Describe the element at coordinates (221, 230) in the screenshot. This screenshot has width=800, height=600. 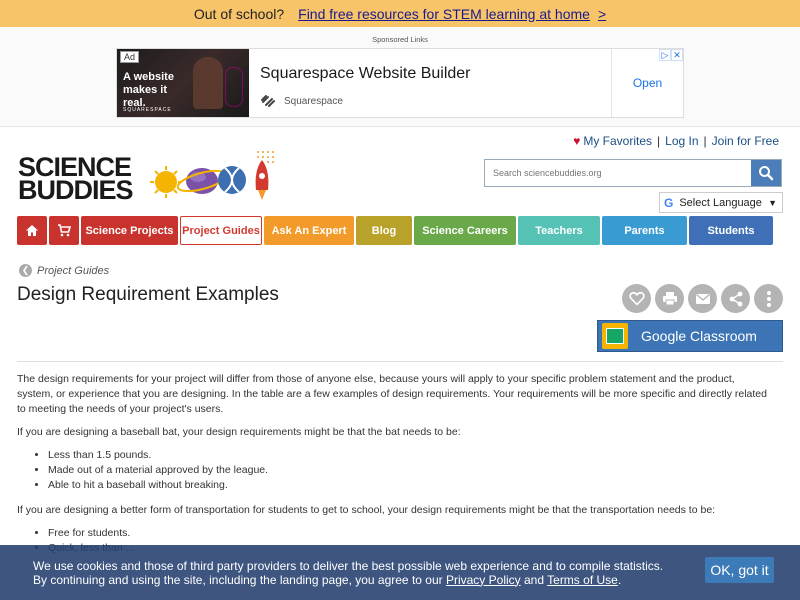
I see `nav-project-guides: Project Guides` at that location.